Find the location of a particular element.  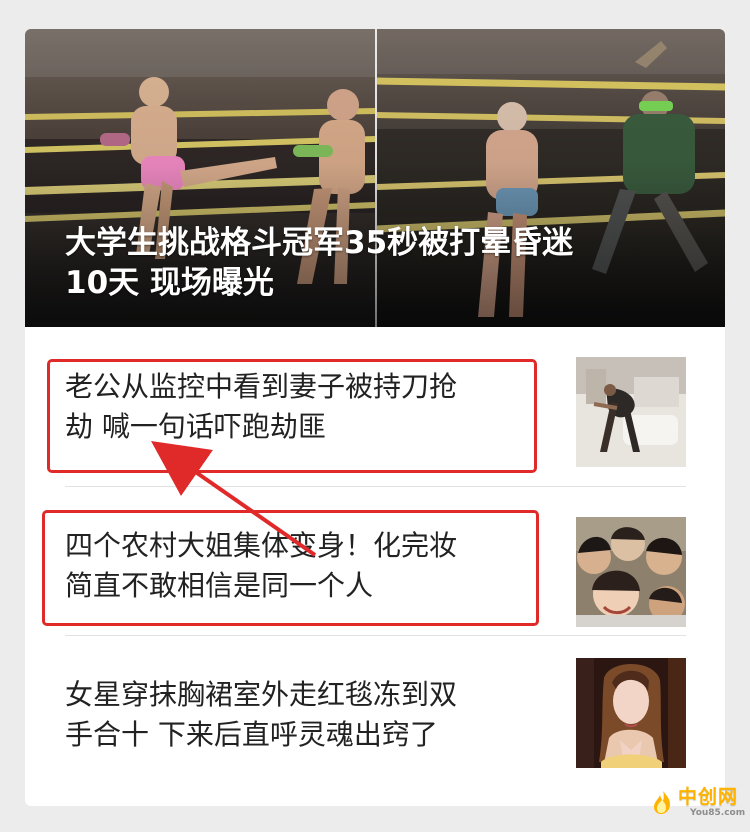

watermark-logo: 中创网 You85.com is located at coordinates (698, 804).